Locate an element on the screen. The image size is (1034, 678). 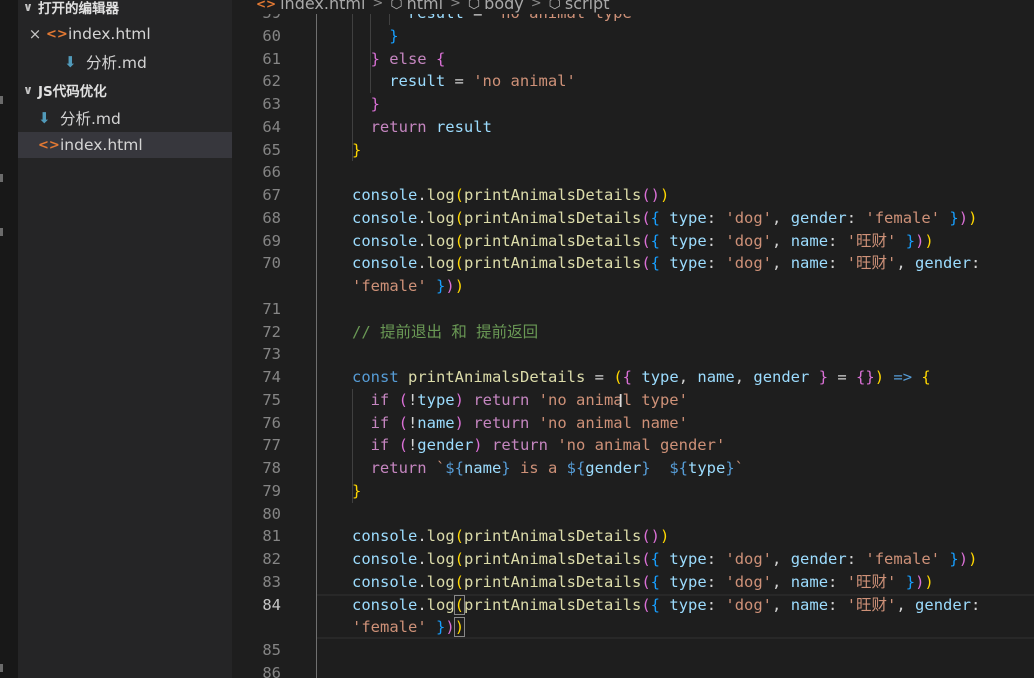
code-line: 72 // 提前退出 和 提前返回 is located at coordinates (633, 332).